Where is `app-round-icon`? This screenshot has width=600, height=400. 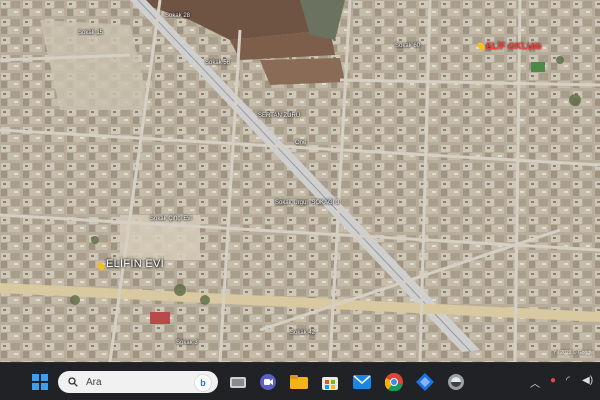 app-round-icon is located at coordinates (456, 382).